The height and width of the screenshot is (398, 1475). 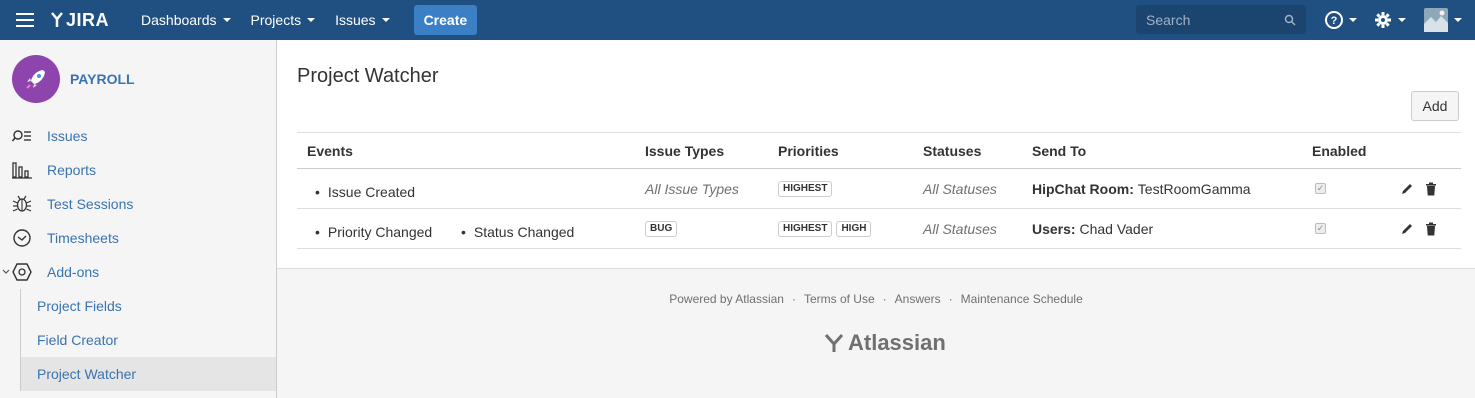 I want to click on dashboards-menu: Dashboards, so click(x=186, y=20).